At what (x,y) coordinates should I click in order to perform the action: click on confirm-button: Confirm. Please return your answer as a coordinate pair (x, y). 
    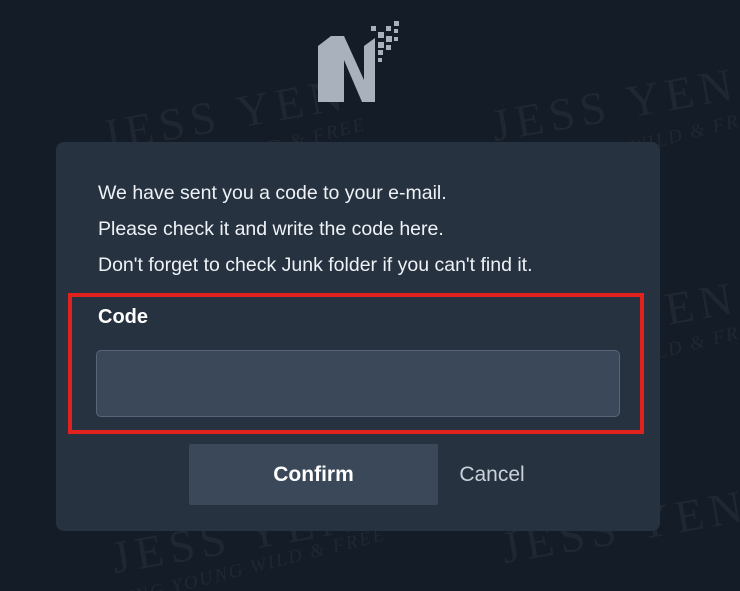
    Looking at the image, I should click on (313, 474).